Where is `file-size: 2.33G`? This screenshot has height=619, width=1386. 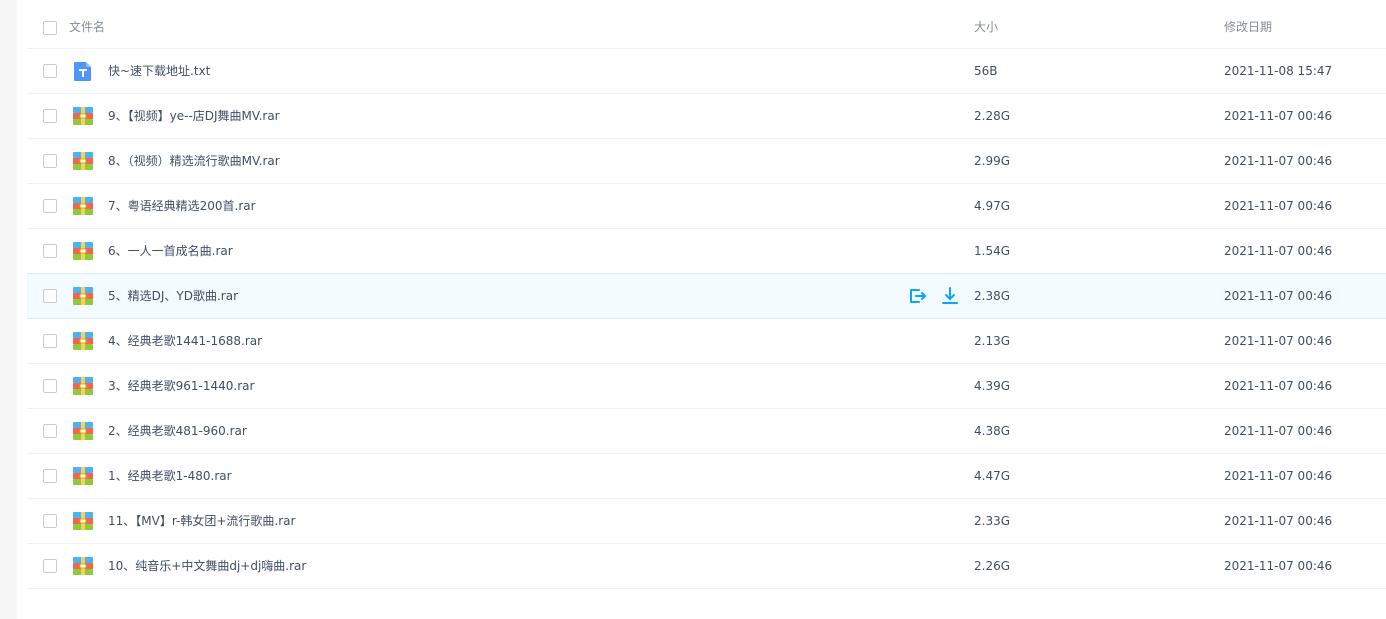 file-size: 2.33G is located at coordinates (992, 521).